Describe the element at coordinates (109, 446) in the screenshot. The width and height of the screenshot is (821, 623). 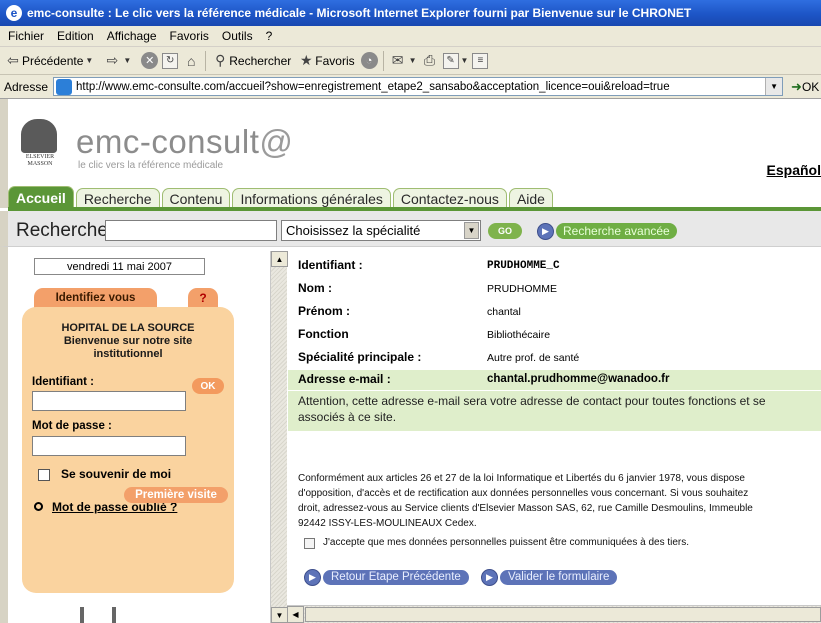
I see `password-input` at that location.